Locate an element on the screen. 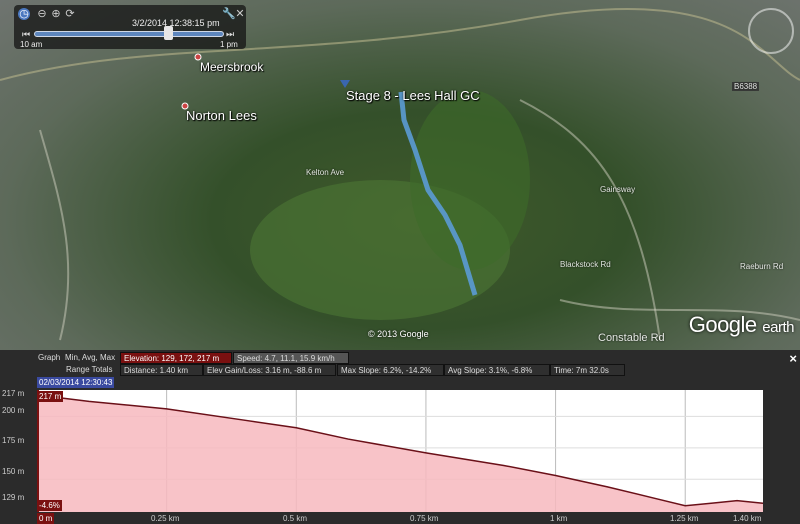  time-stamp: 3/2/2014 12:38:15 pm is located at coordinates (176, 23).